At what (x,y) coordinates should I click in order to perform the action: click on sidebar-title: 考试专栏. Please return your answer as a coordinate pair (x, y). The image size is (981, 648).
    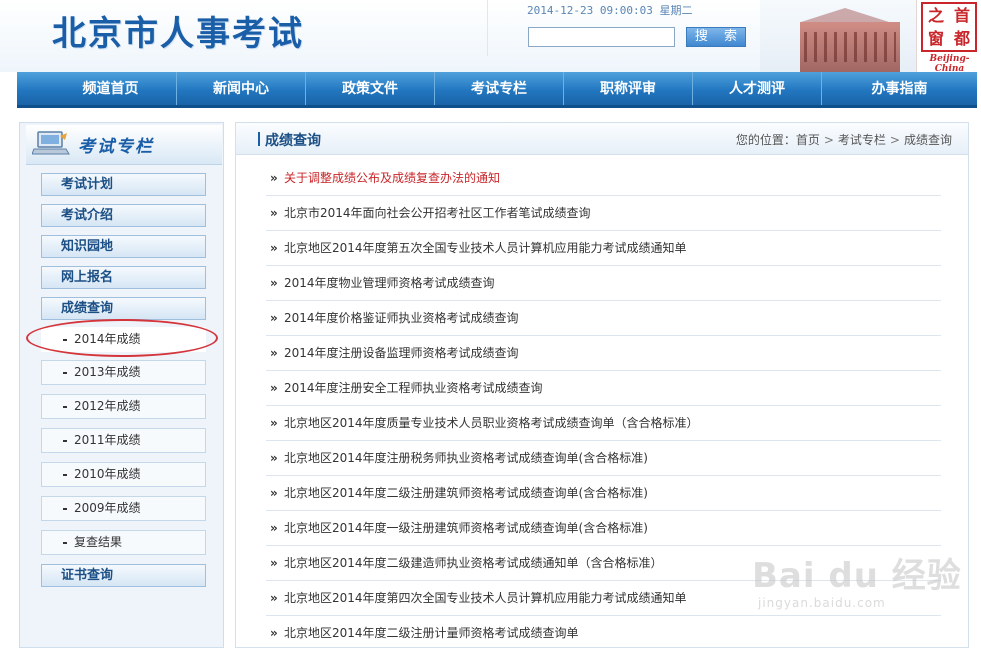
    Looking at the image, I should click on (116, 147).